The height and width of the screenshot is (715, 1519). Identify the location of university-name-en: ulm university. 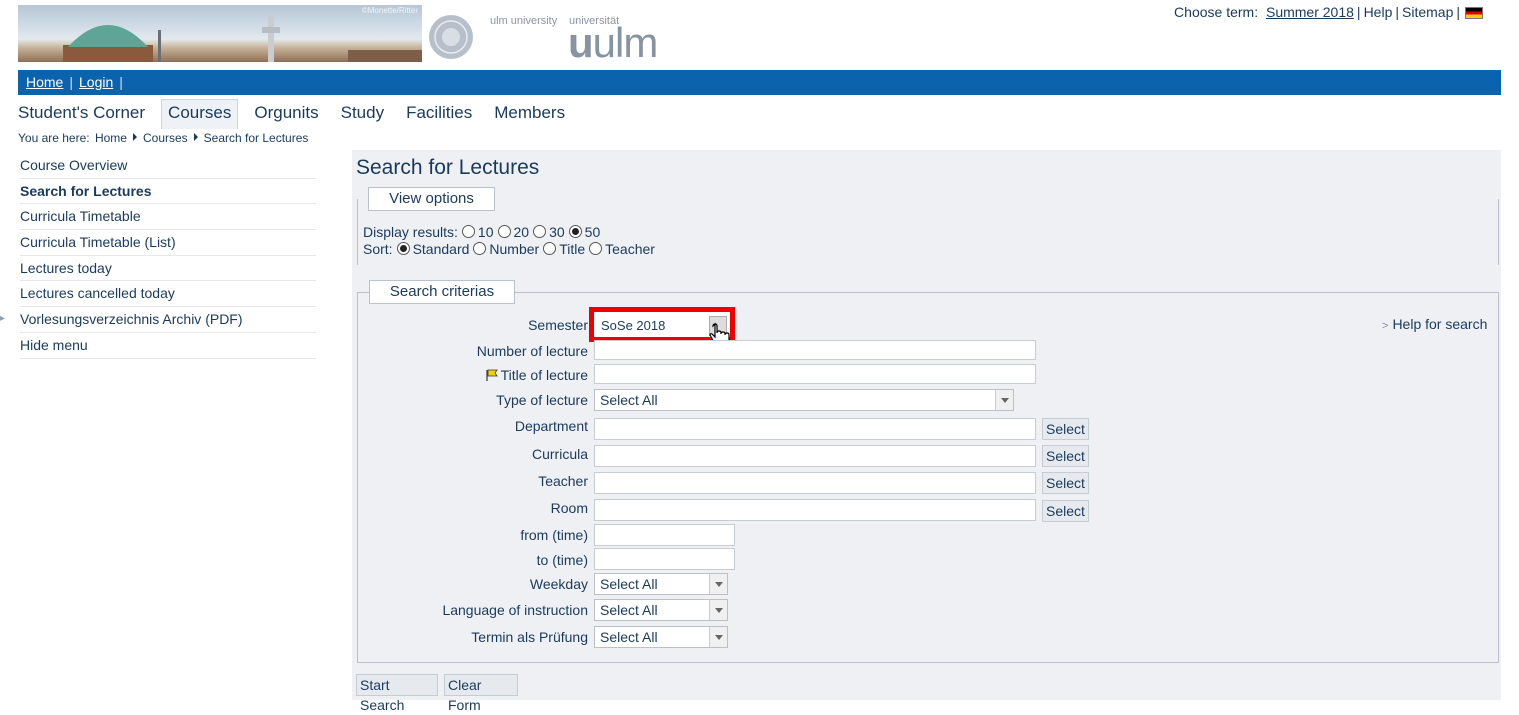
(524, 21).